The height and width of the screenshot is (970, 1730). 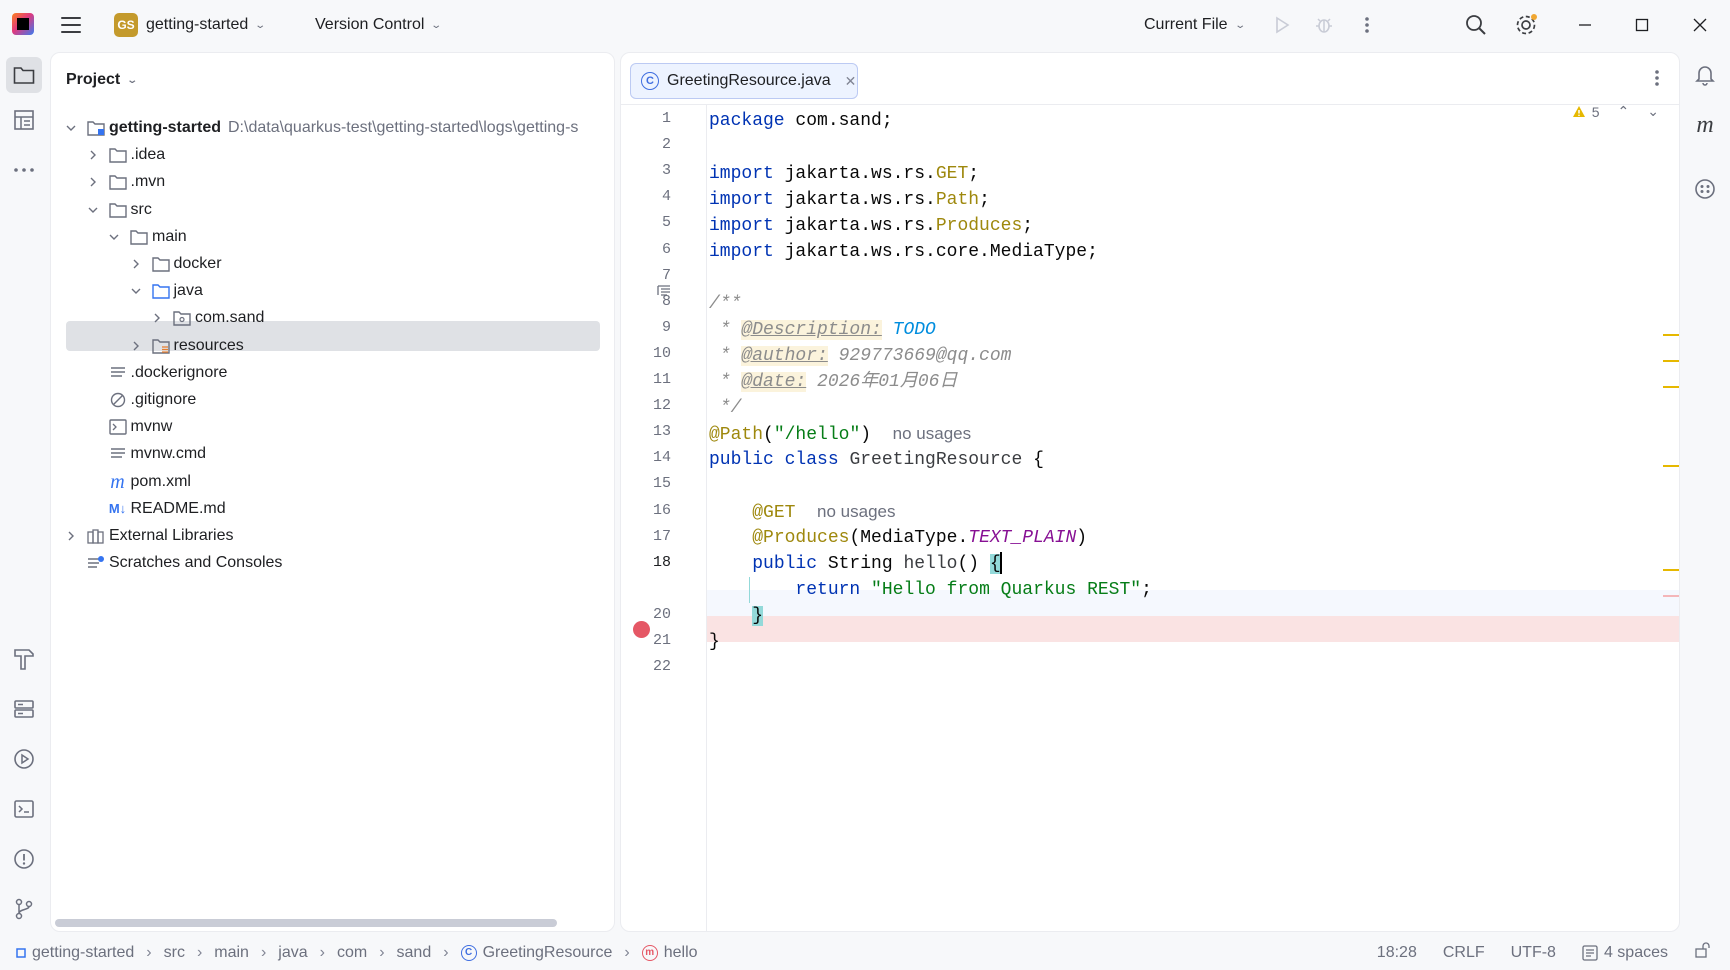 What do you see at coordinates (1282, 25) in the screenshot?
I see `run-icon` at bounding box center [1282, 25].